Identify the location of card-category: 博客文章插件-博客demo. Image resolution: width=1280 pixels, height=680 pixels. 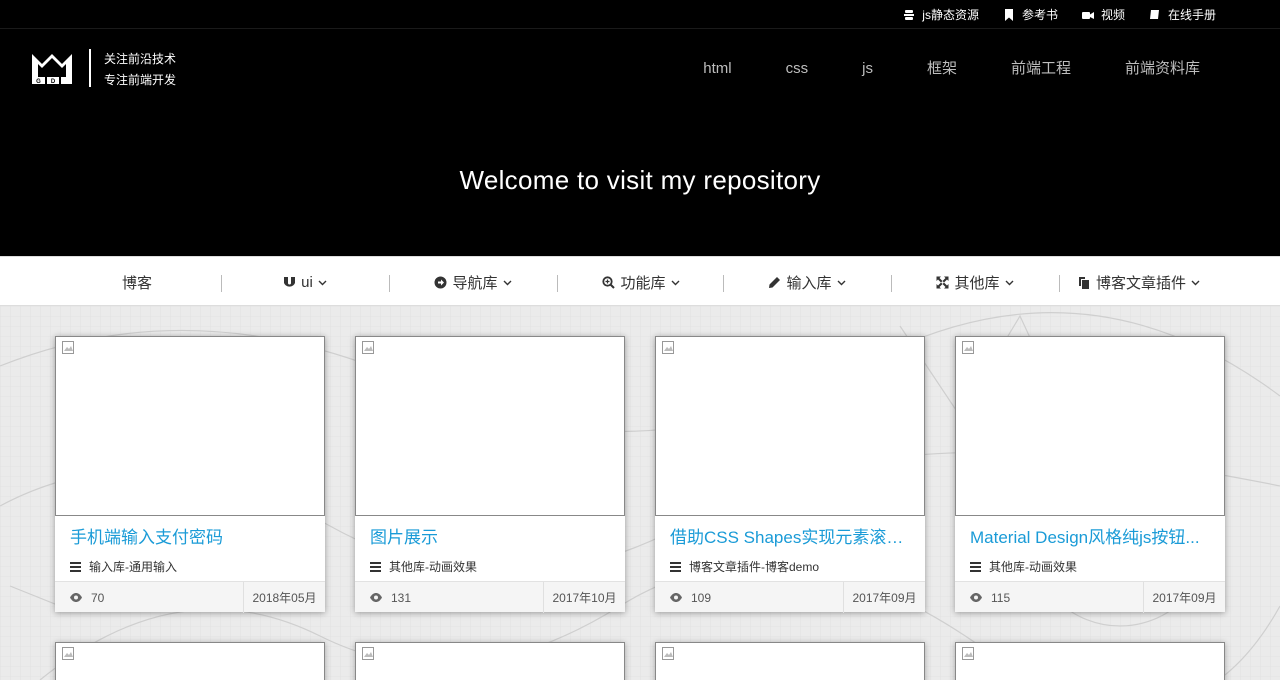
(744, 566).